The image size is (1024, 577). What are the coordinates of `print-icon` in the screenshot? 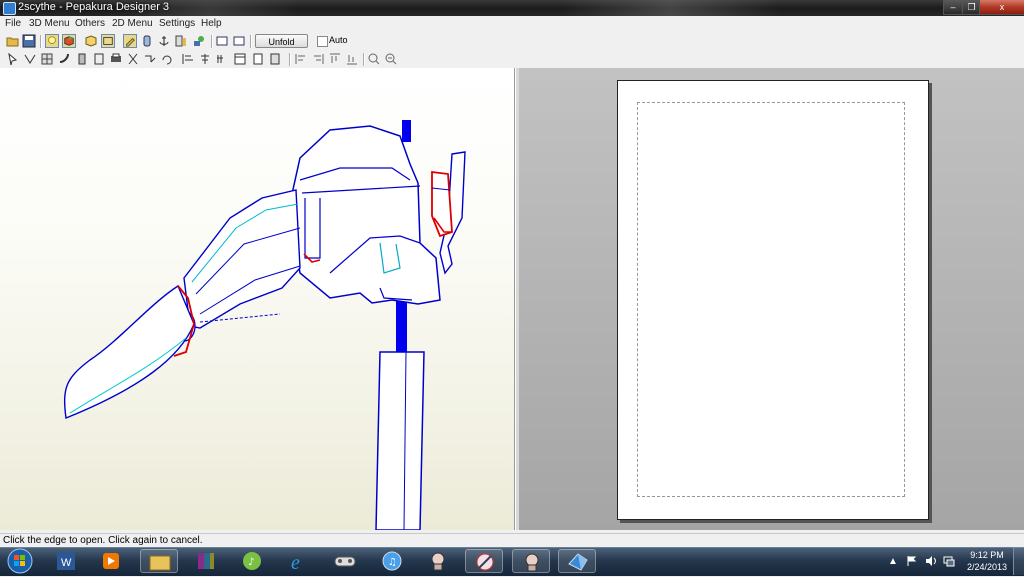 It's located at (116, 59).